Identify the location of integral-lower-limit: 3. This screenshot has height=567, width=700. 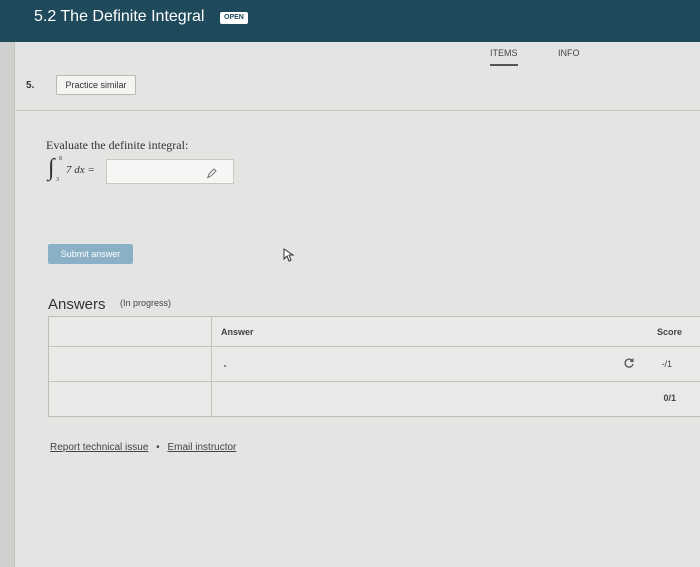
(57, 180).